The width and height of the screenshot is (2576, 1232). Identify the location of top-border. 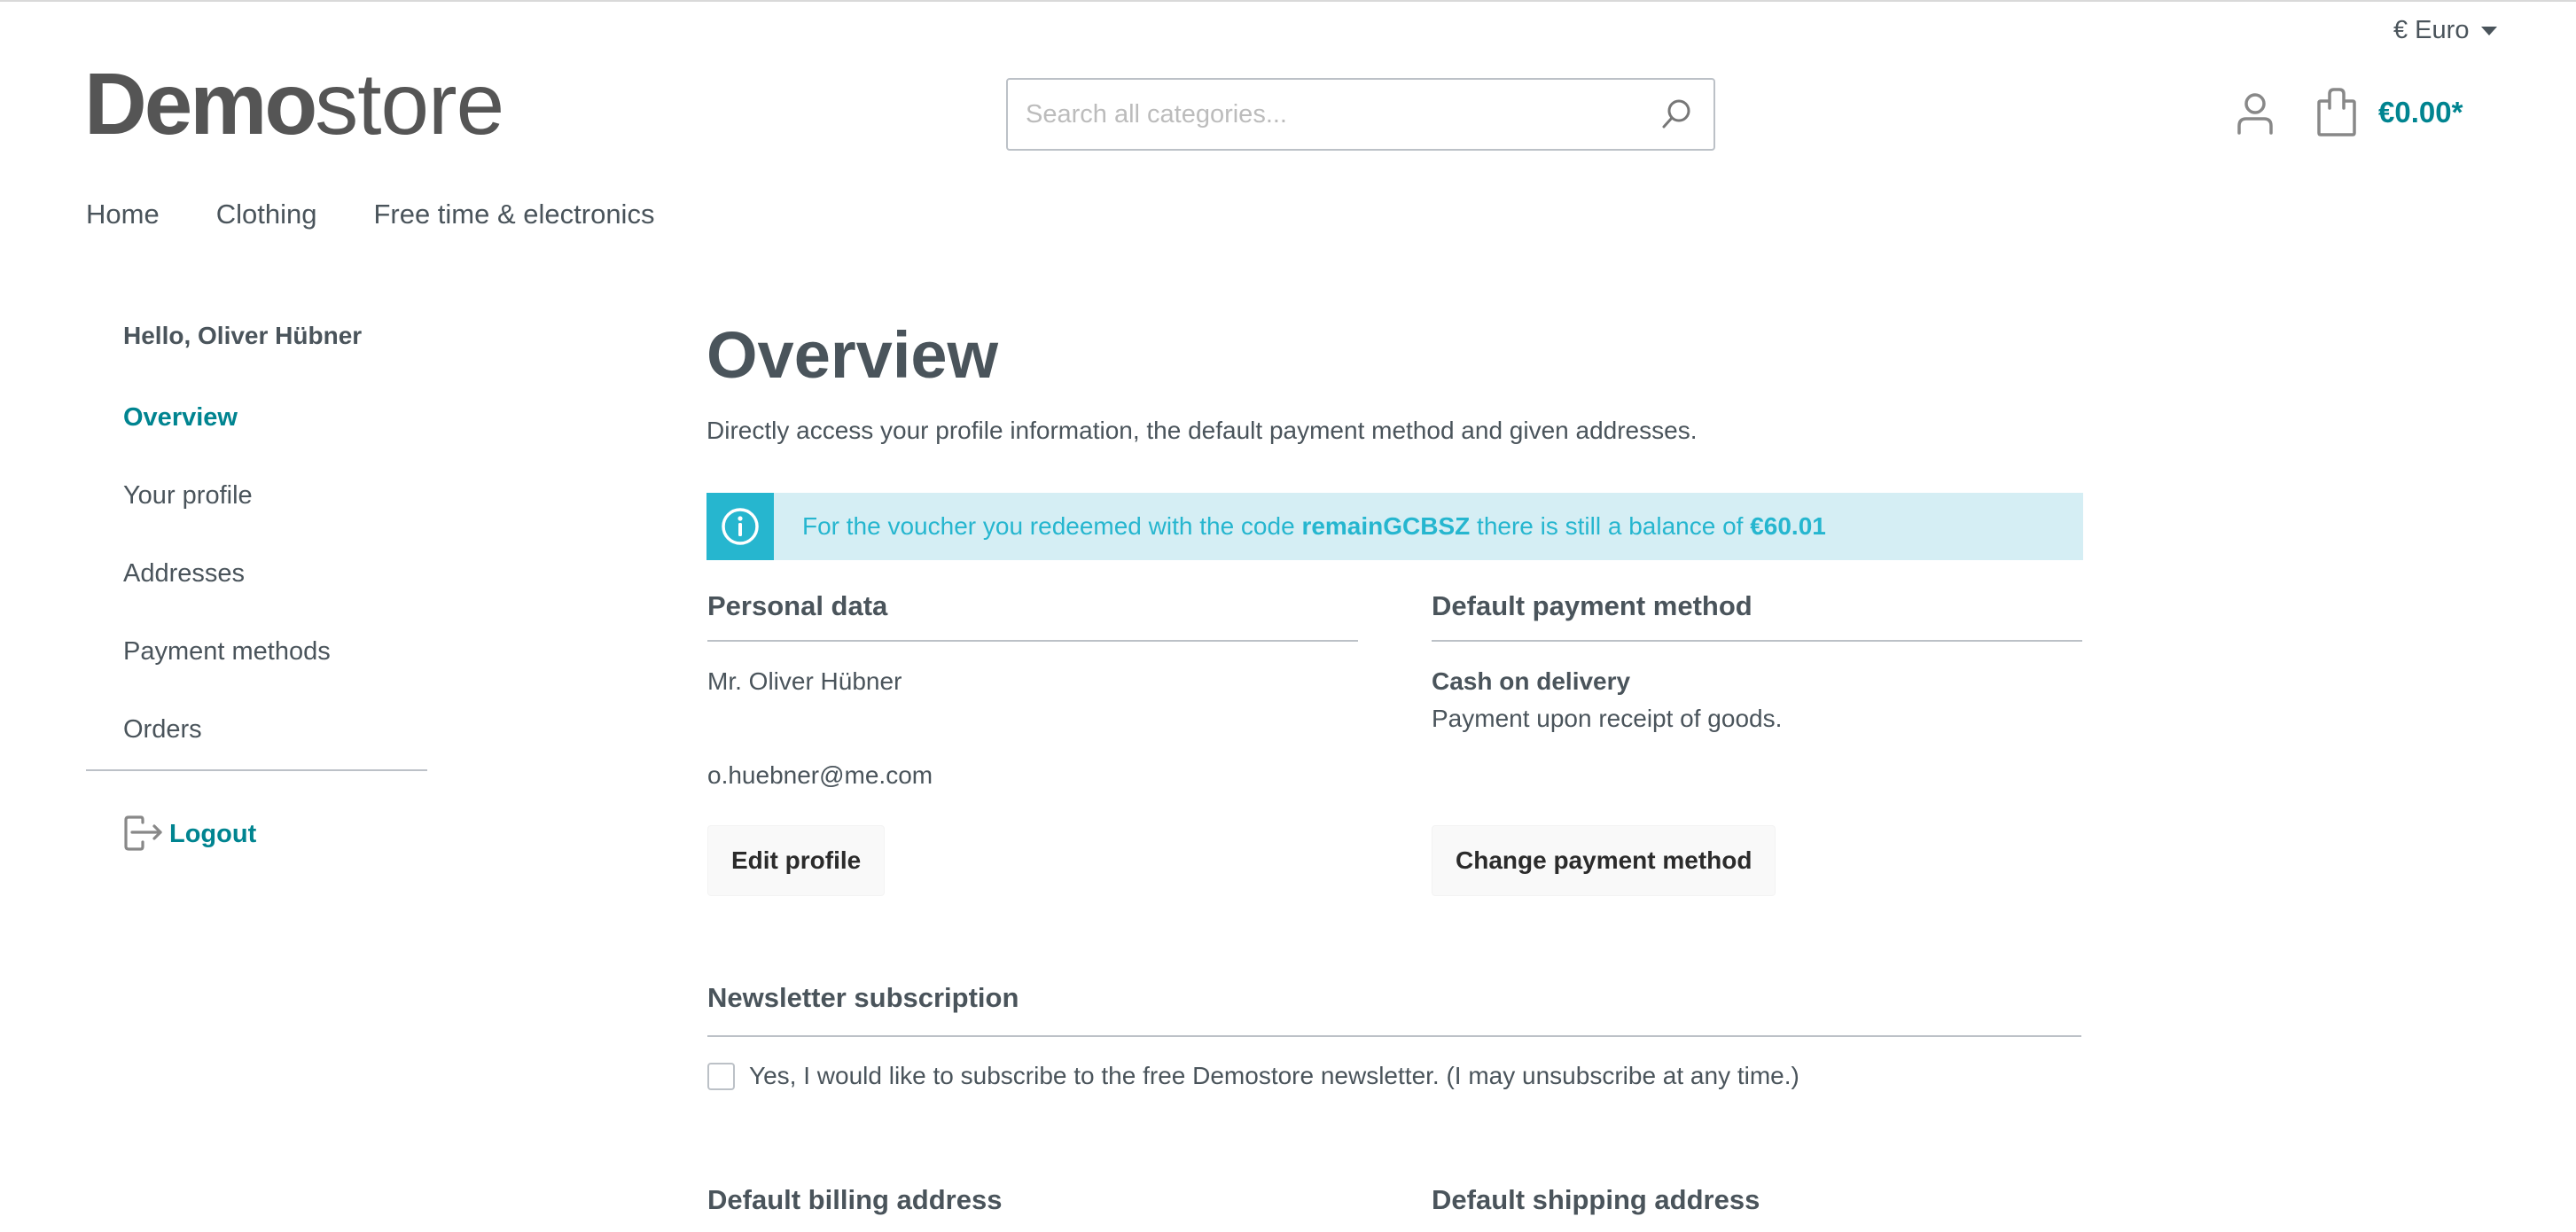
(1288, 1).